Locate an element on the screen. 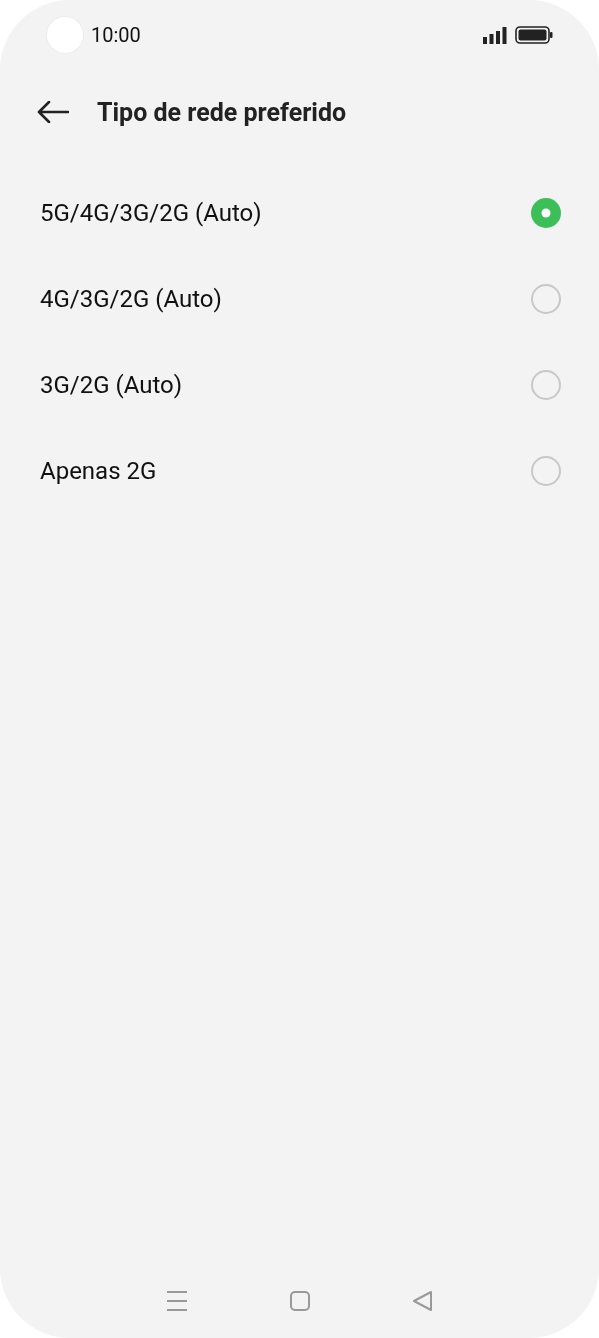 Image resolution: width=599 pixels, height=1338 pixels. option-label: 4G/3G/2G (Auto) is located at coordinates (285, 299).